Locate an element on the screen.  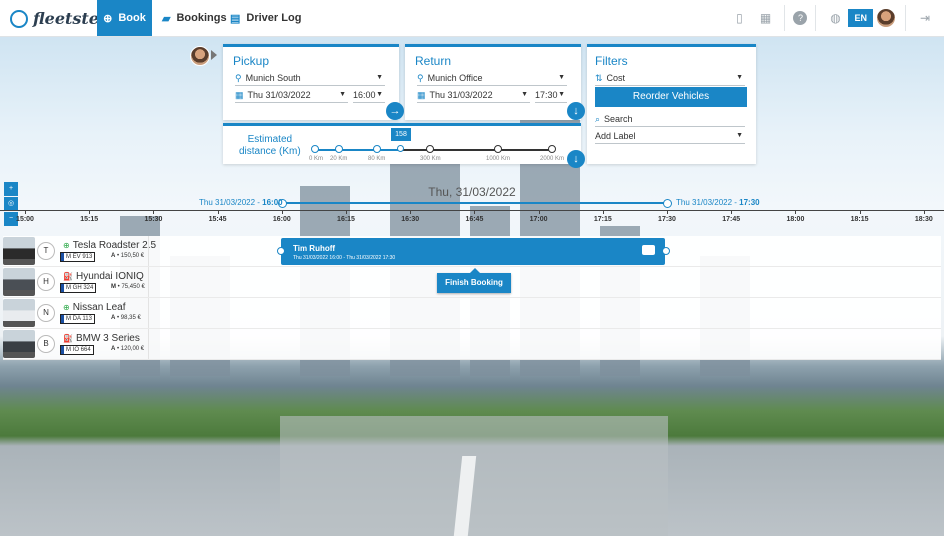
finish-booking-button: Finish Booking is located at coordinates (474, 280).